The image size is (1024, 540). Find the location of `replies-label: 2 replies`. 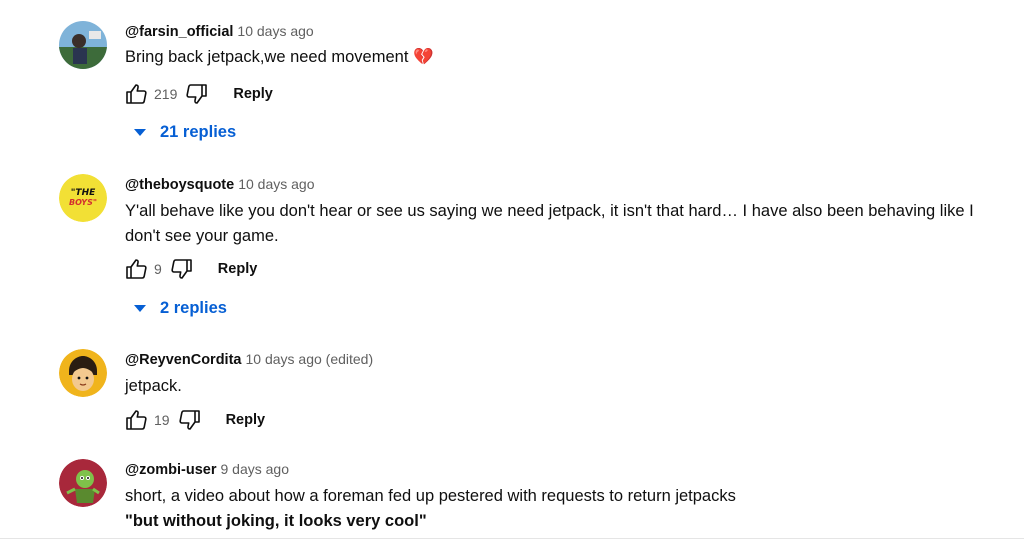

replies-label: 2 replies is located at coordinates (193, 308).